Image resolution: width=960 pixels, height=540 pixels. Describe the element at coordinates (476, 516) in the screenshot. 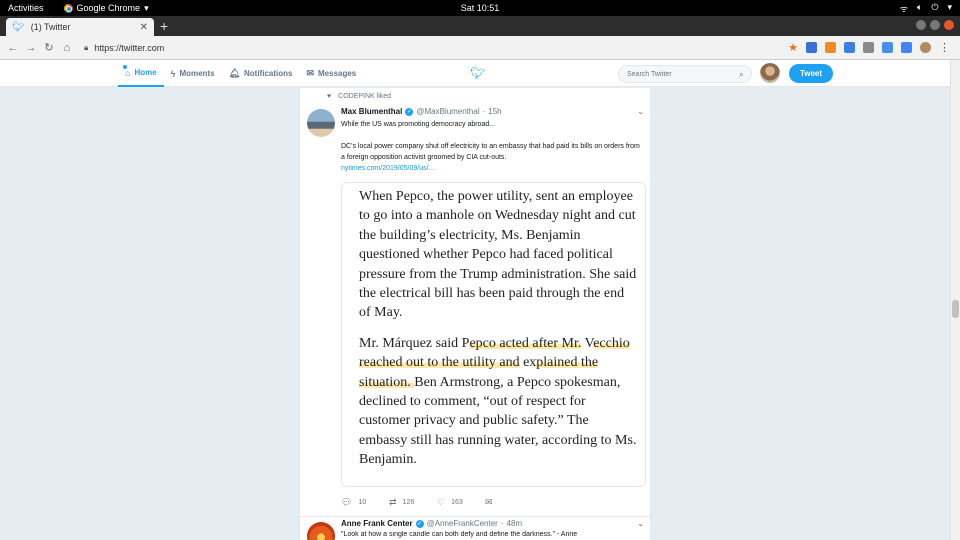

I see `divider` at that location.